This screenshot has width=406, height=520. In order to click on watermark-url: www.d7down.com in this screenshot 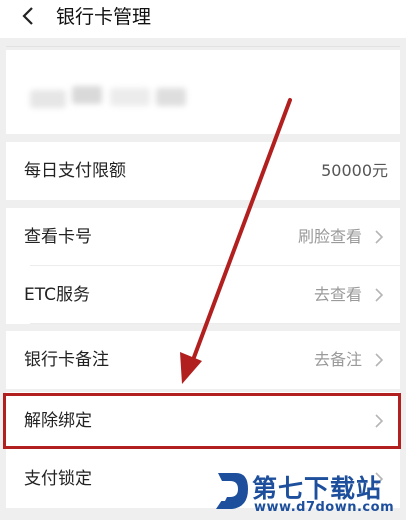, I will do `click(324, 507)`.